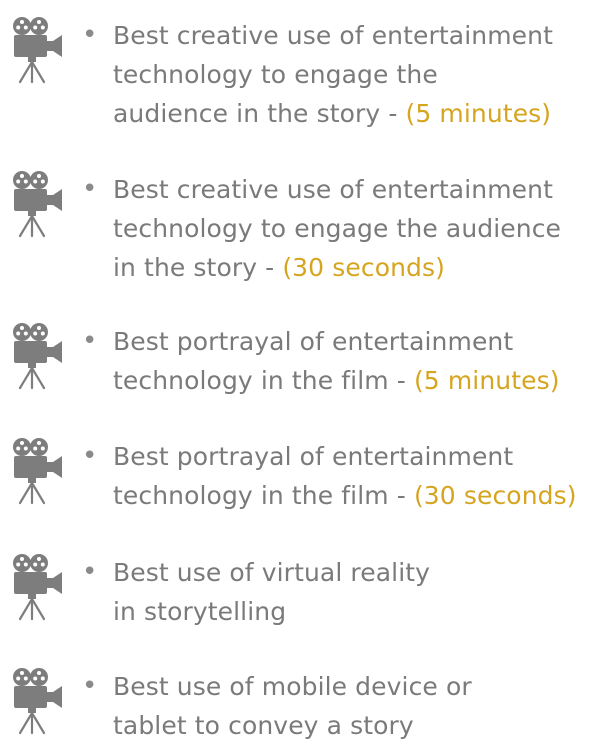 Image resolution: width=605 pixels, height=745 pixels. What do you see at coordinates (200, 611) in the screenshot?
I see `award-title-line: in storytelling` at bounding box center [200, 611].